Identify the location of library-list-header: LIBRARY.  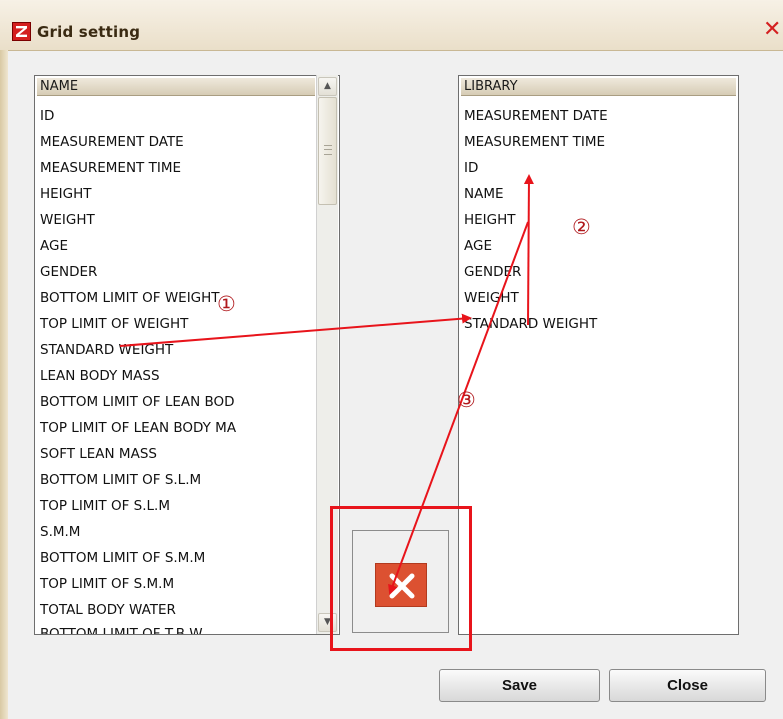
(598, 87).